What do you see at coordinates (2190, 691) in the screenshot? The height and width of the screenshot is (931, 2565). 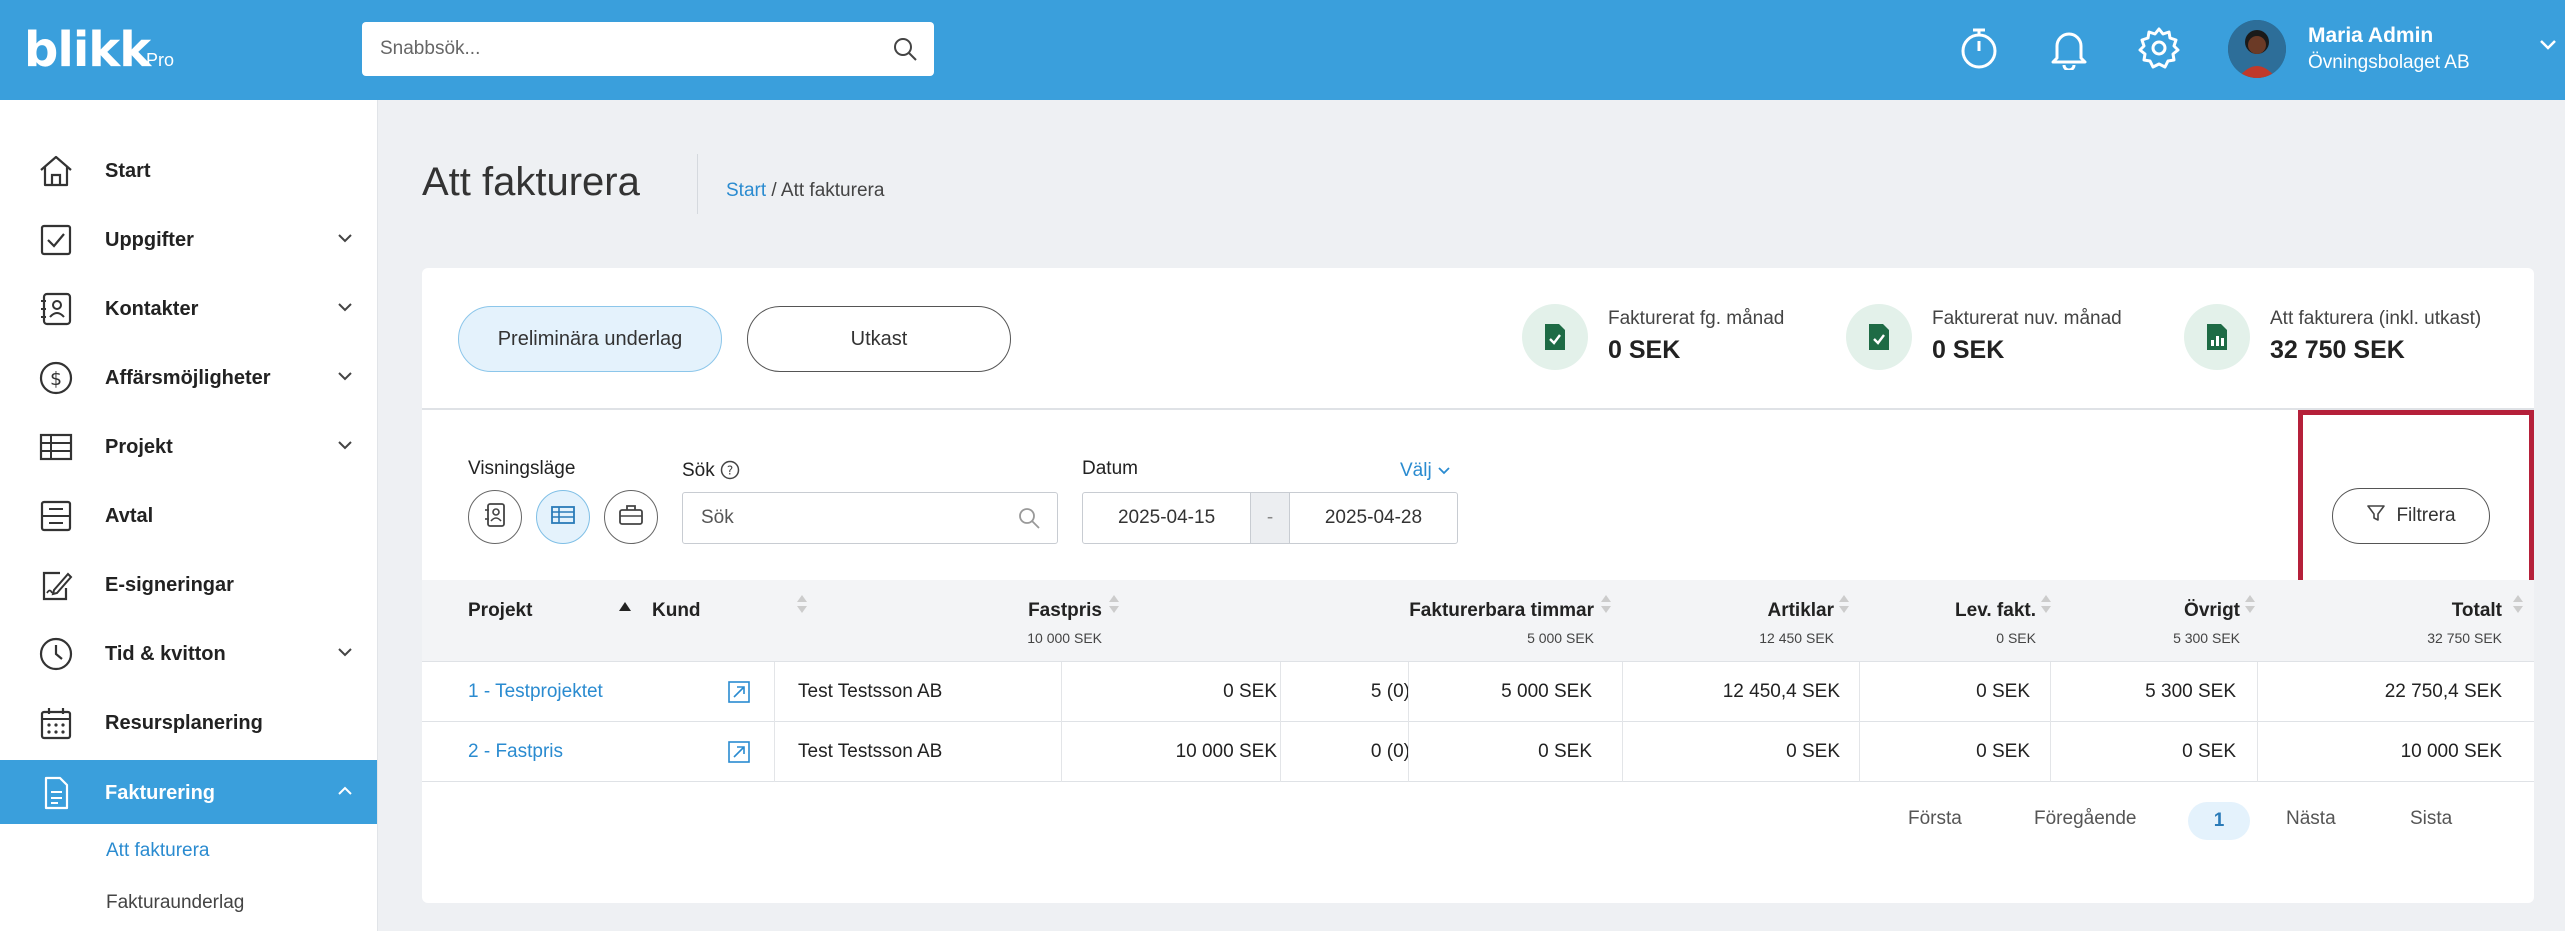 I see `cell-other: 5 300 SEK` at bounding box center [2190, 691].